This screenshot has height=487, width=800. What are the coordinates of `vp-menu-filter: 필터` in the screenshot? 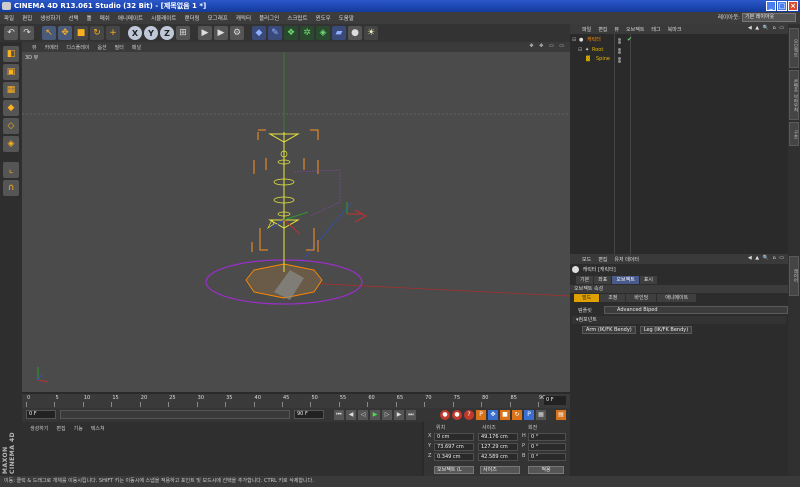 It's located at (119, 47).